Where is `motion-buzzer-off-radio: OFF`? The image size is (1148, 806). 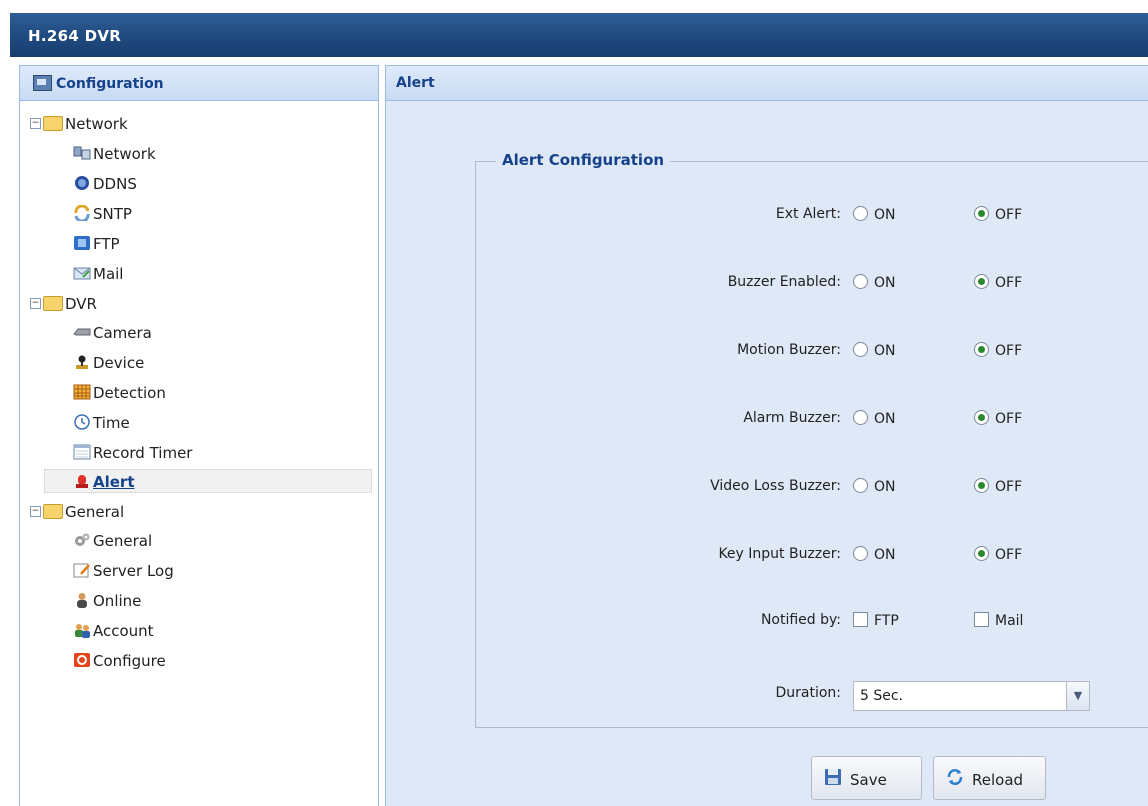
motion-buzzer-off-radio: OFF is located at coordinates (998, 350).